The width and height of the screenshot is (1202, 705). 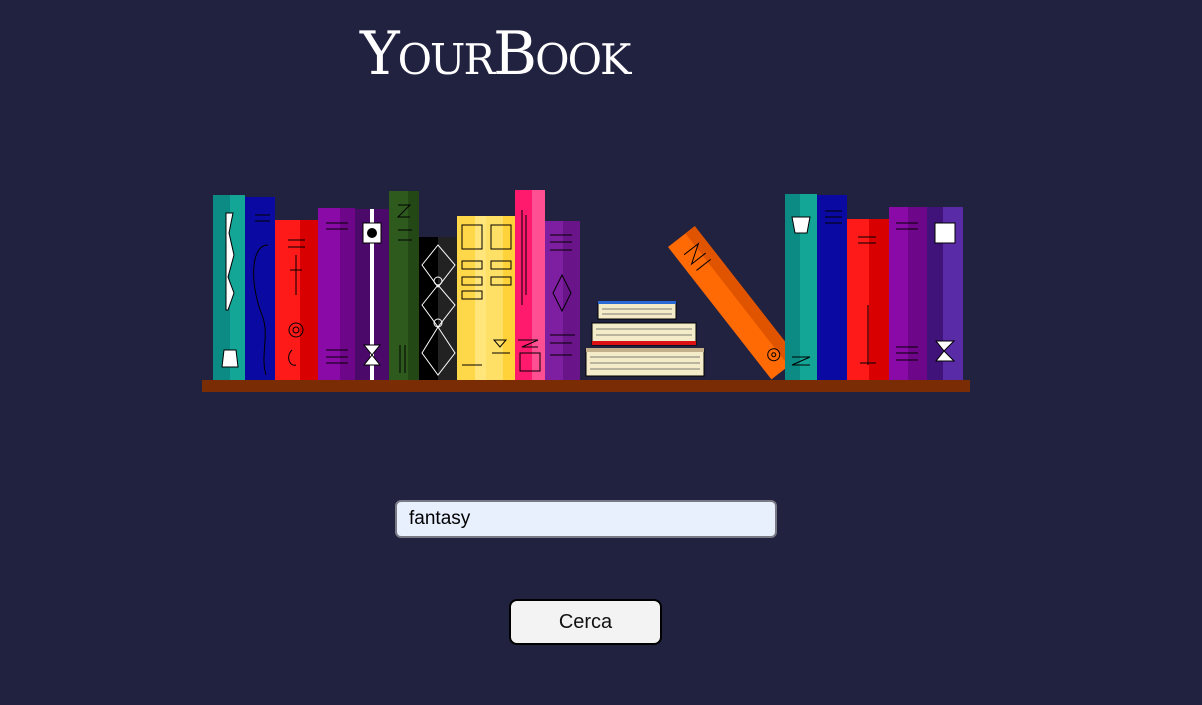 I want to click on book-red-right, so click(x=868, y=299).